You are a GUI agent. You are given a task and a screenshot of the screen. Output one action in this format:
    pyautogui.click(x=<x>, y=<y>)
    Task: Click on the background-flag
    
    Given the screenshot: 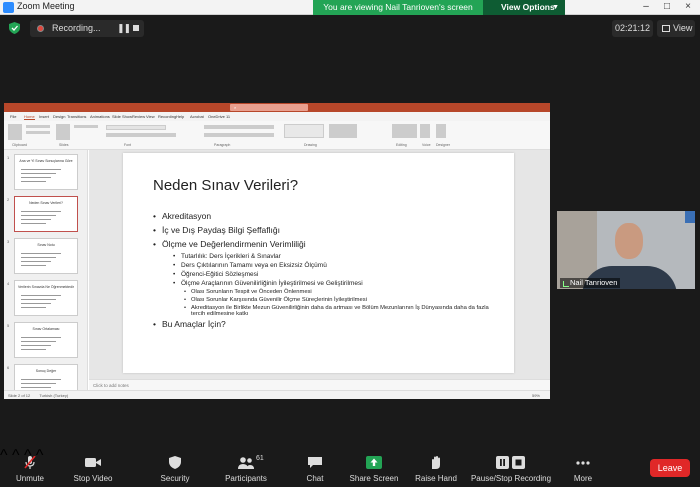 What is the action you would take?
    pyautogui.click(x=690, y=217)
    